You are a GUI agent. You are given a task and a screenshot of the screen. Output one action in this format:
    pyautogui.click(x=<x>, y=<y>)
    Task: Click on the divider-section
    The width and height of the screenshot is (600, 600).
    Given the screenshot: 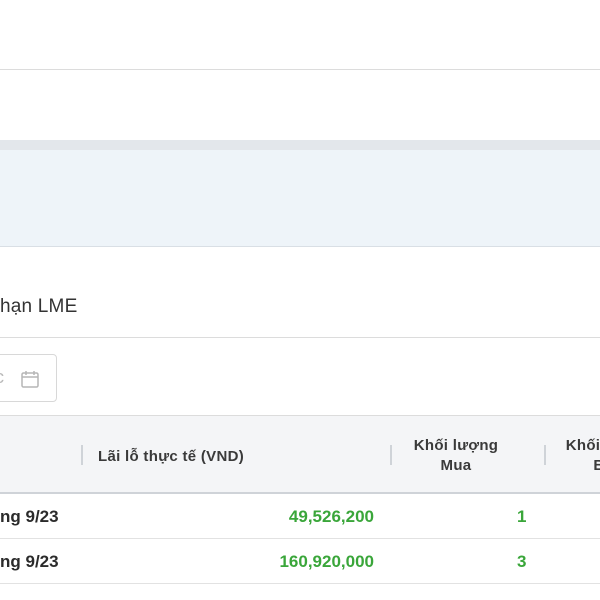 What is the action you would take?
    pyautogui.click(x=300, y=337)
    